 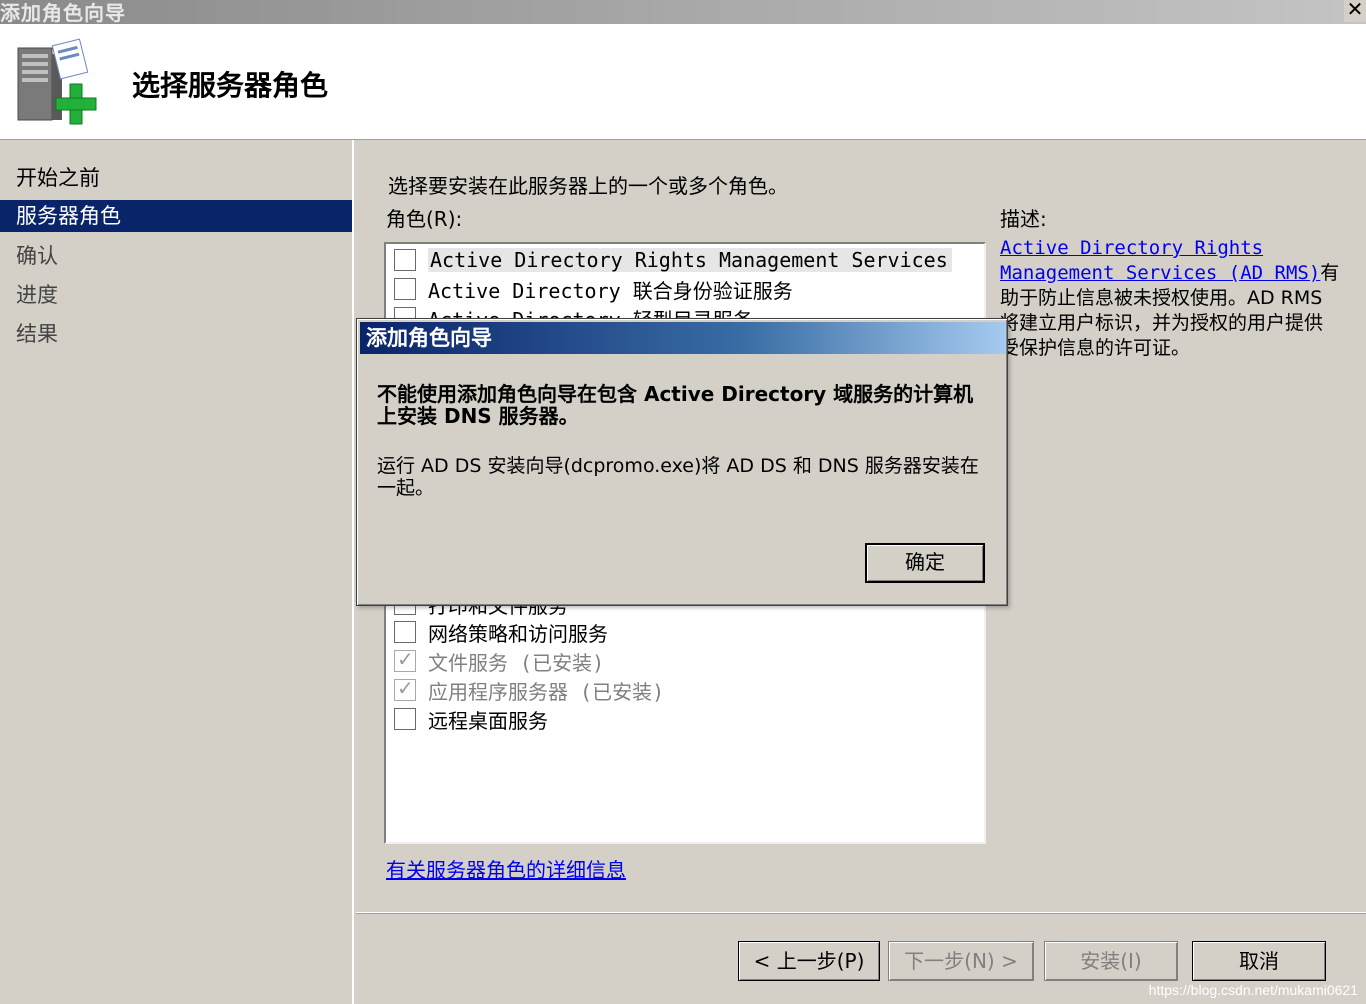 What do you see at coordinates (610, 290) in the screenshot?
I see `role-label: Active Directory 联合身份验证服务` at bounding box center [610, 290].